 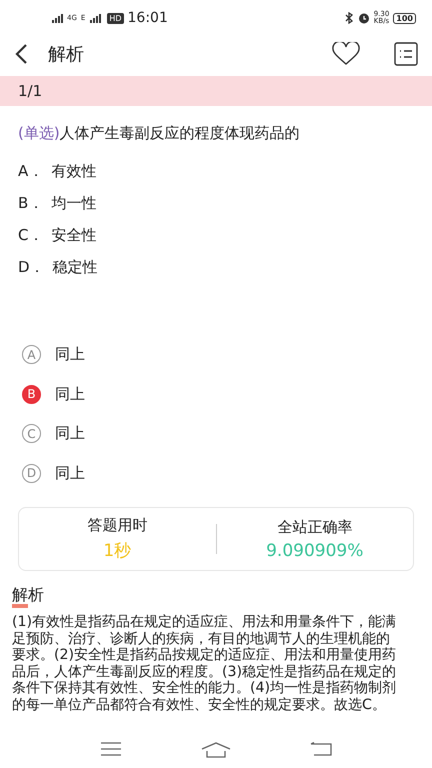 What do you see at coordinates (406, 54) in the screenshot?
I see `list-icon` at bounding box center [406, 54].